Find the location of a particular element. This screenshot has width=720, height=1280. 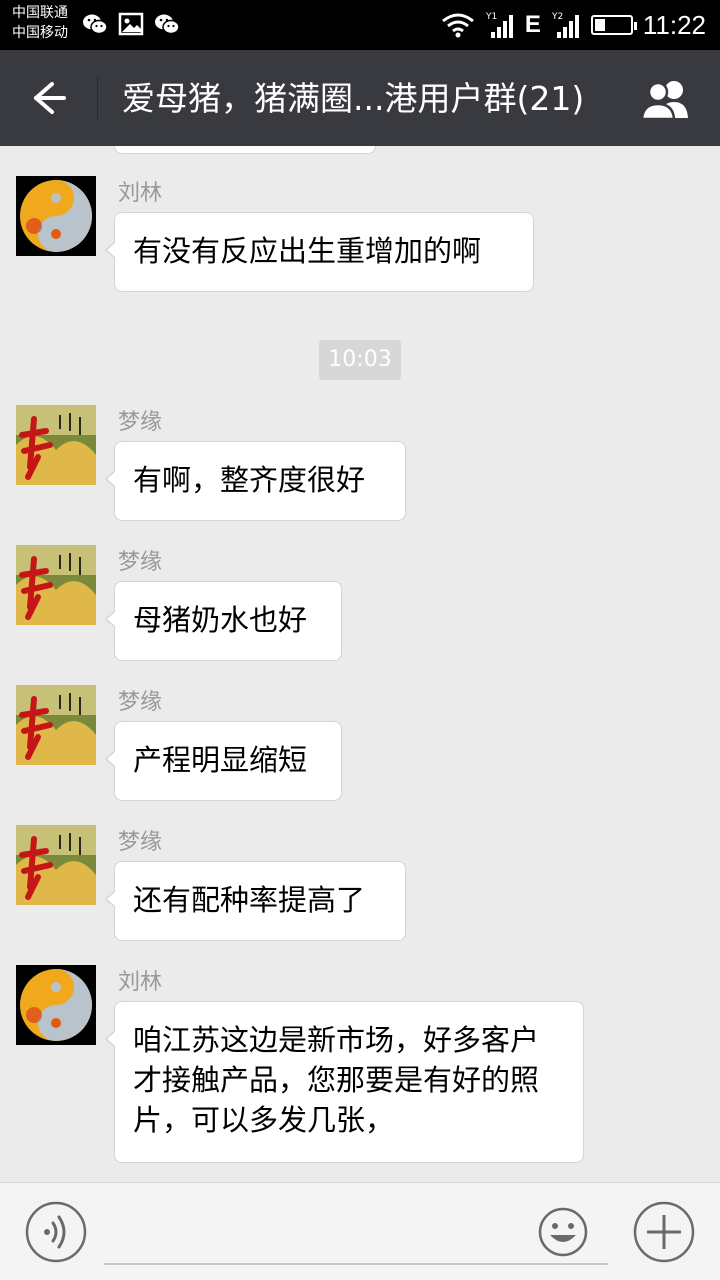

message-bubble: 产程明显缩短 is located at coordinates (223, 761).